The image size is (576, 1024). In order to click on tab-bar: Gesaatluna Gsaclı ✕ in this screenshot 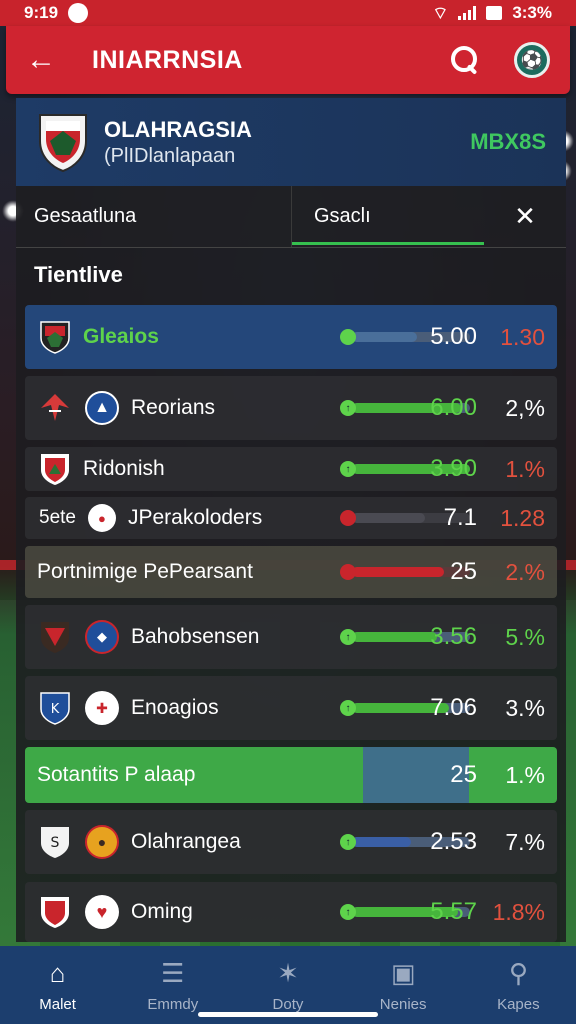, I will do `click(291, 217)`.